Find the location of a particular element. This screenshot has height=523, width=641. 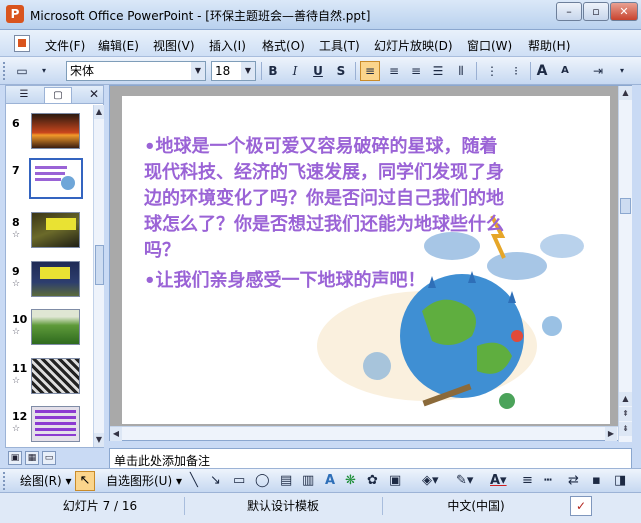

minimize-button: – is located at coordinates (569, 11).